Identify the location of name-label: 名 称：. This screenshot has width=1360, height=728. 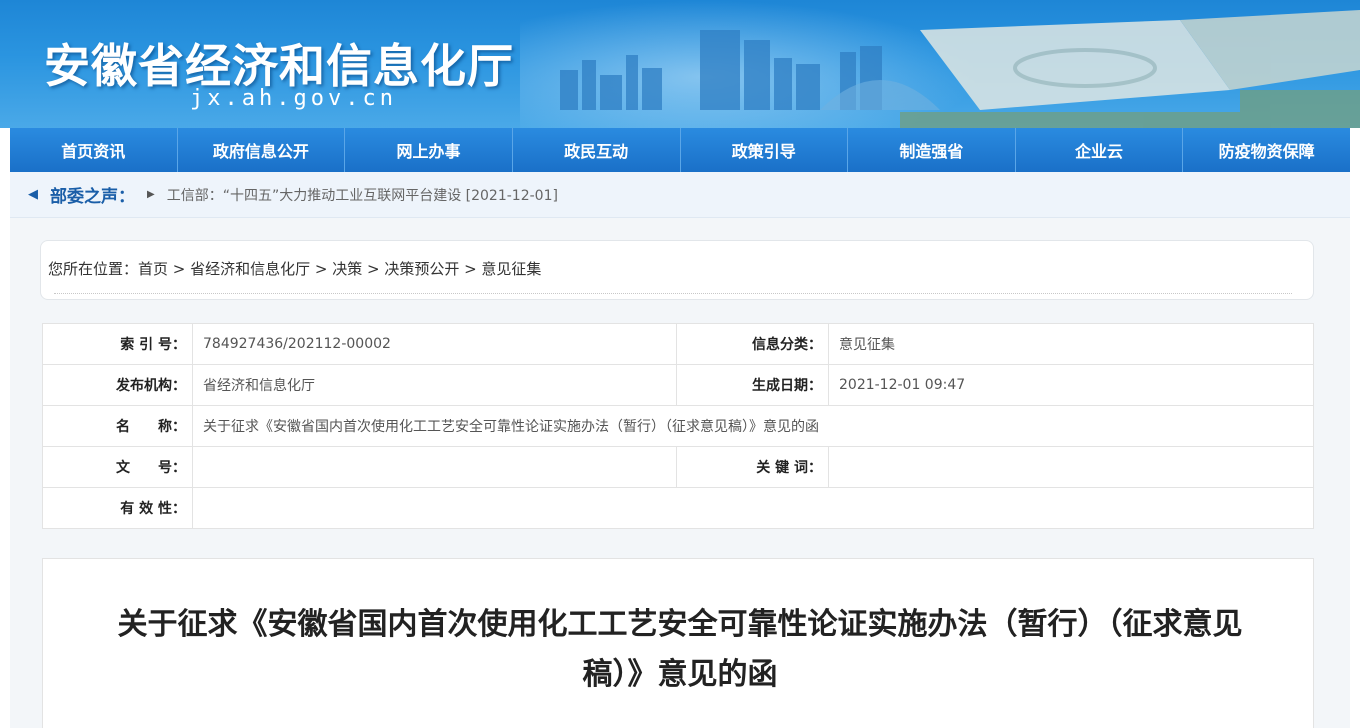
(117, 426).